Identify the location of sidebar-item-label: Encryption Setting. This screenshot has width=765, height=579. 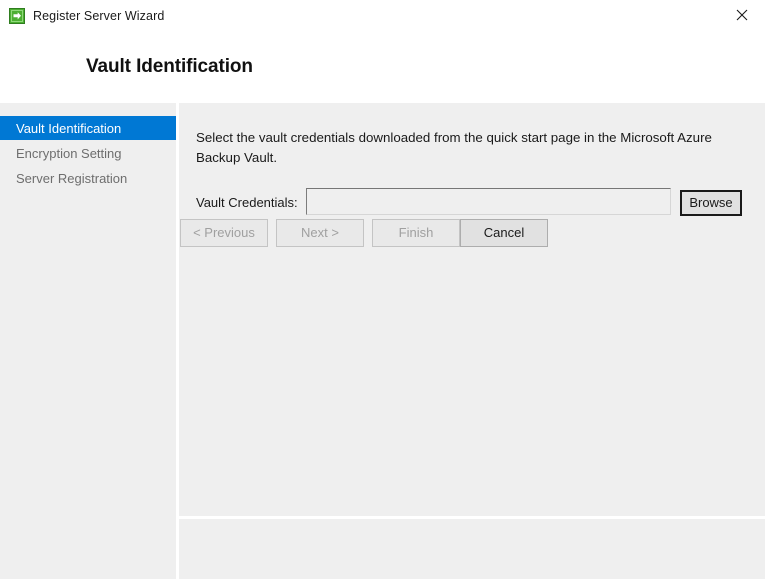
(69, 153).